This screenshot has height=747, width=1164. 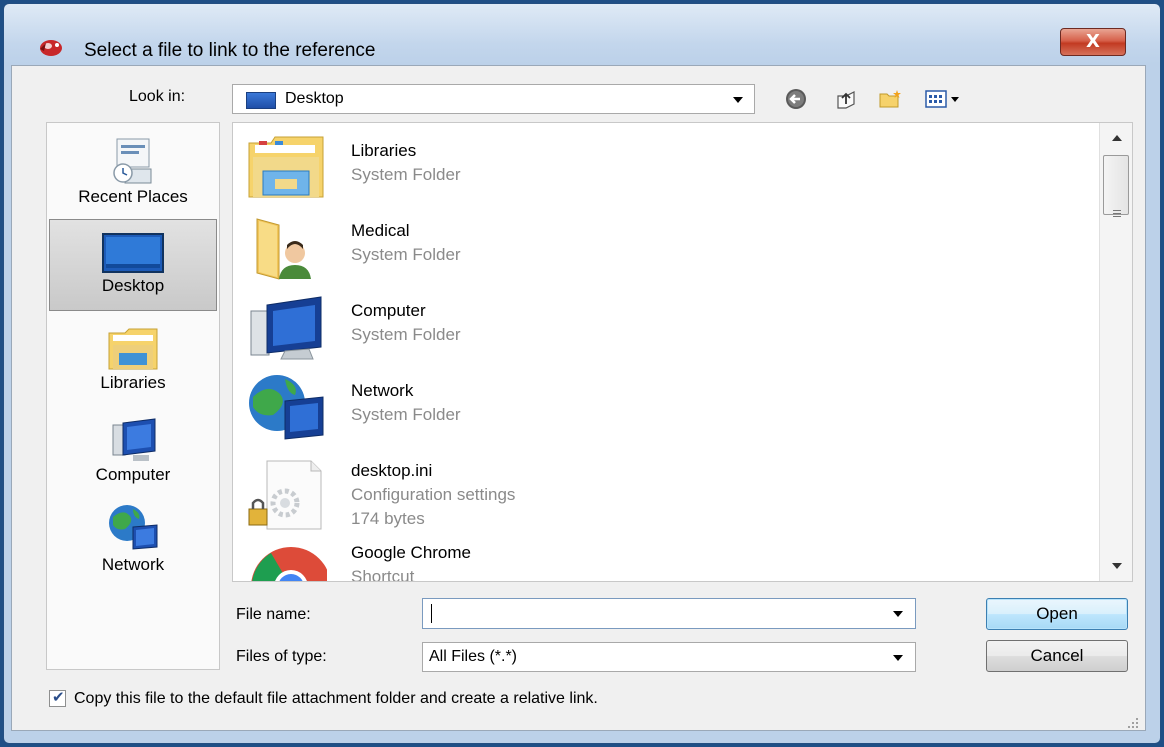 I want to click on file-type-select: All Files (*.*), so click(x=669, y=657).